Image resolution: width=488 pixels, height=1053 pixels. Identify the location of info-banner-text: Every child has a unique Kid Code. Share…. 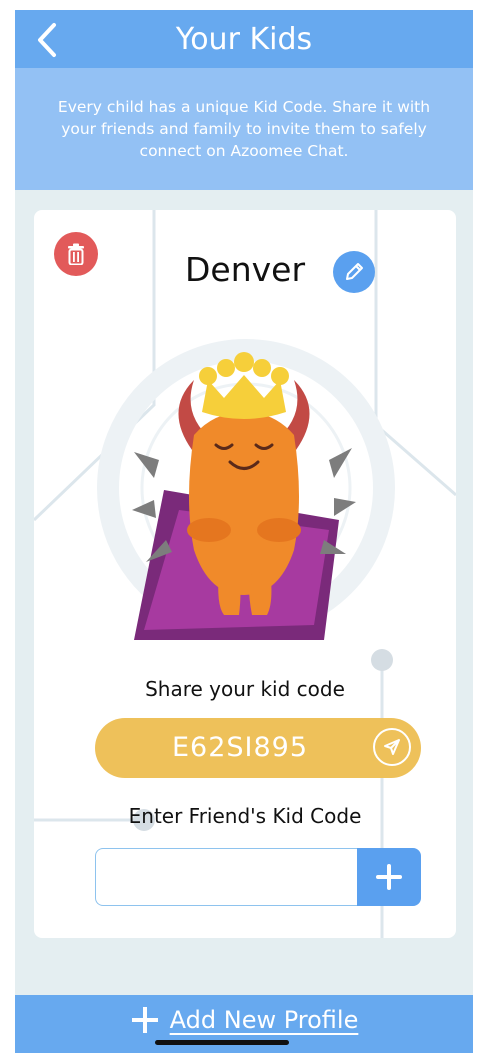
(244, 129).